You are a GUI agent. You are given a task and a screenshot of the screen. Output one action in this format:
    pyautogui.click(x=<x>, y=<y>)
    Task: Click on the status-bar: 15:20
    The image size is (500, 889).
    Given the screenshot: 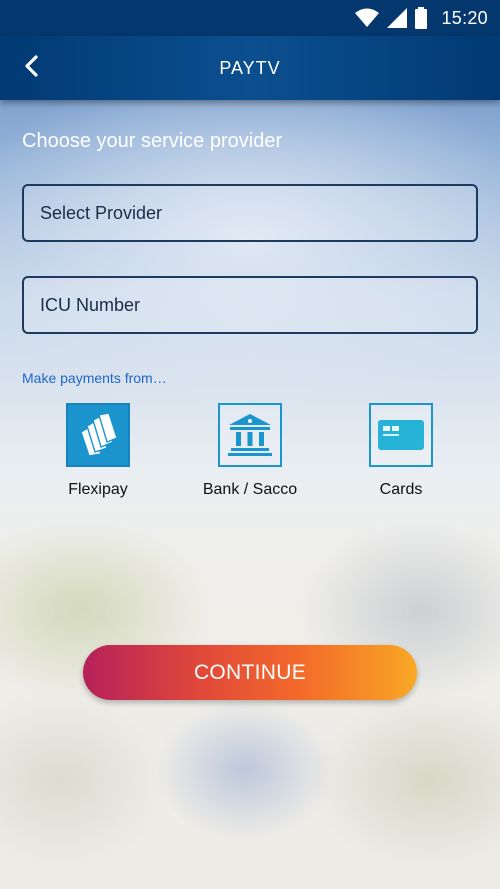 What is the action you would take?
    pyautogui.click(x=250, y=18)
    